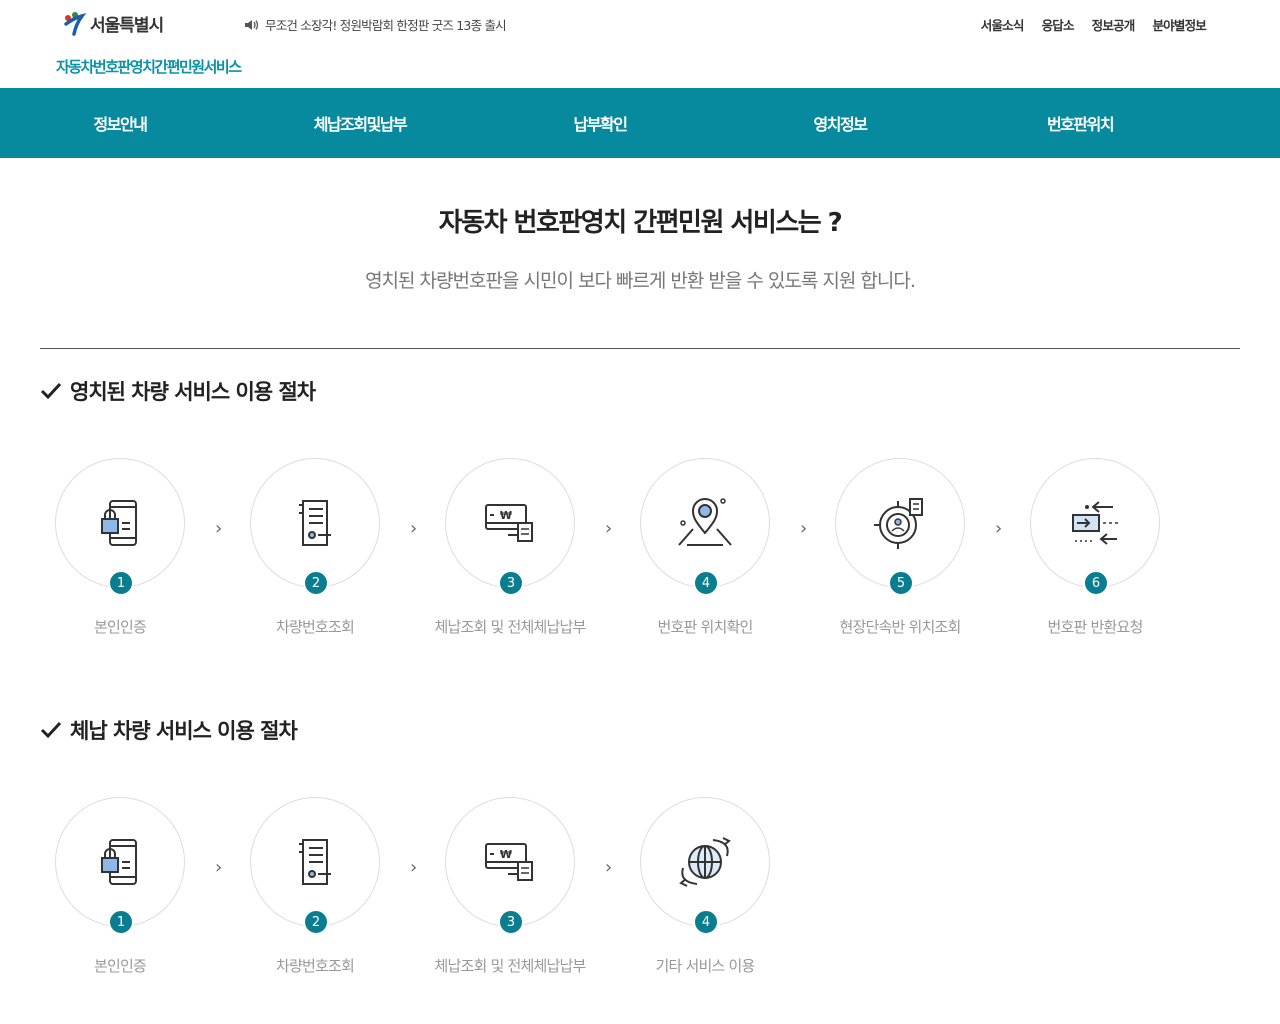  What do you see at coordinates (640, 348) in the screenshot?
I see `divider` at bounding box center [640, 348].